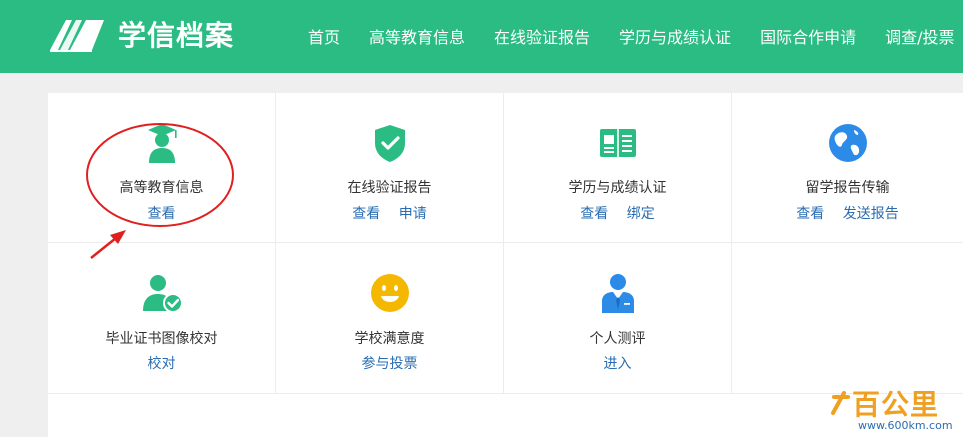 Image resolution: width=963 pixels, height=437 pixels. What do you see at coordinates (617, 213) in the screenshot?
I see `card-links: 查看 绑定` at bounding box center [617, 213].